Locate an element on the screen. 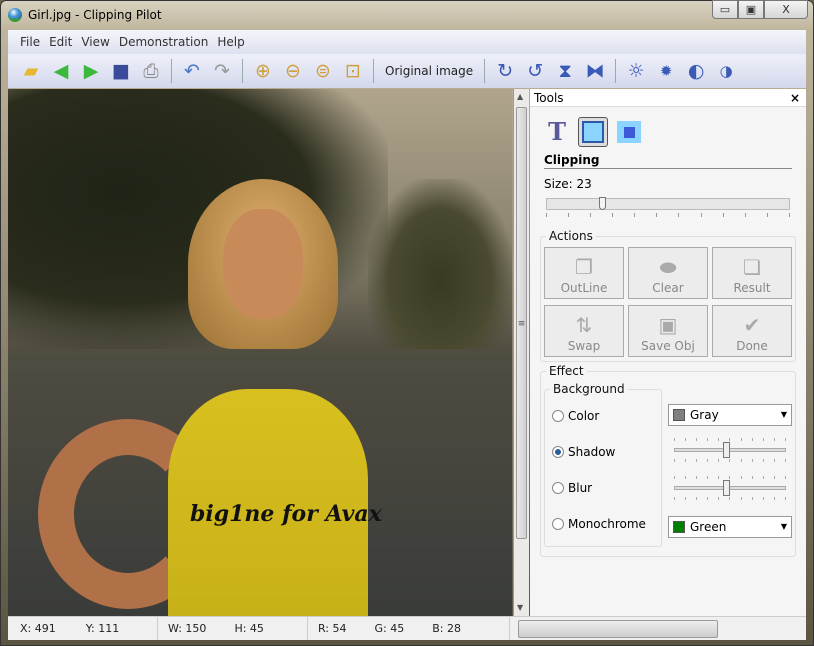  shadow-slider is located at coordinates (730, 450).